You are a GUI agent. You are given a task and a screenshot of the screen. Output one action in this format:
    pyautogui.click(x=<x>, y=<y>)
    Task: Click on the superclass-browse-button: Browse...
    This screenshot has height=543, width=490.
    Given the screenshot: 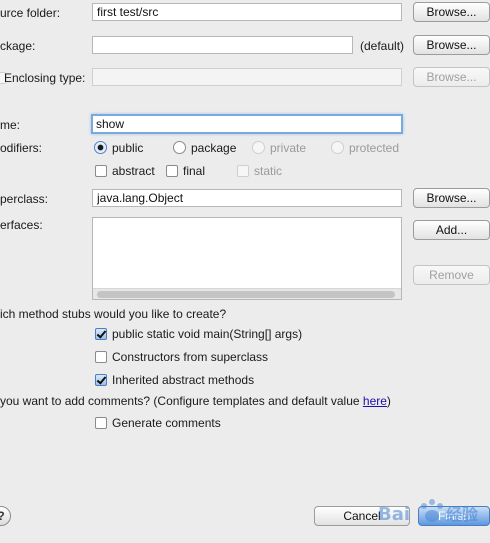 What is the action you would take?
    pyautogui.click(x=451, y=198)
    